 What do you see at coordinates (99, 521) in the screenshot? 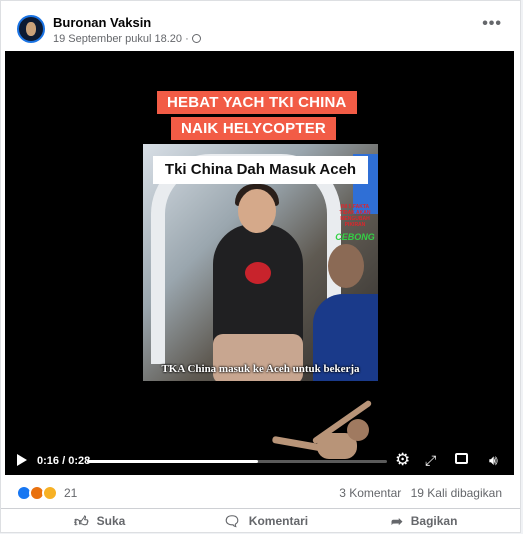
I see `like-button: 👍︎ Suka` at bounding box center [99, 521].